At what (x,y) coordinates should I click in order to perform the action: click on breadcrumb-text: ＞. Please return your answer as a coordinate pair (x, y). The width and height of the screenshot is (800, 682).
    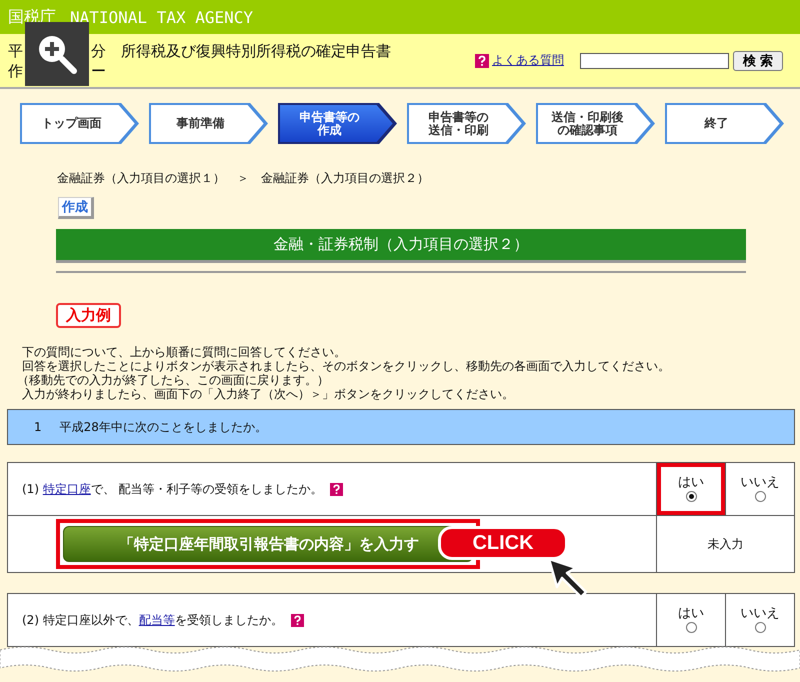
    Looking at the image, I should click on (243, 178).